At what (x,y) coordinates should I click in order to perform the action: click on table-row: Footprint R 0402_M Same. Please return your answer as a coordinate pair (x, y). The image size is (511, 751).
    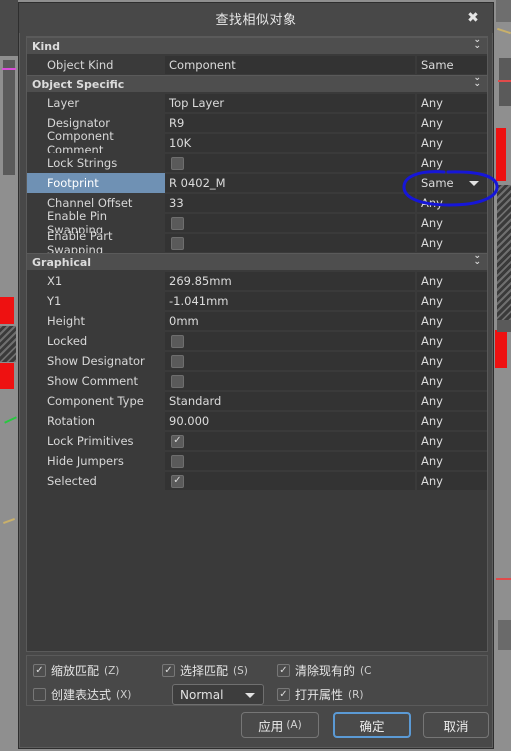
    Looking at the image, I should click on (257, 183).